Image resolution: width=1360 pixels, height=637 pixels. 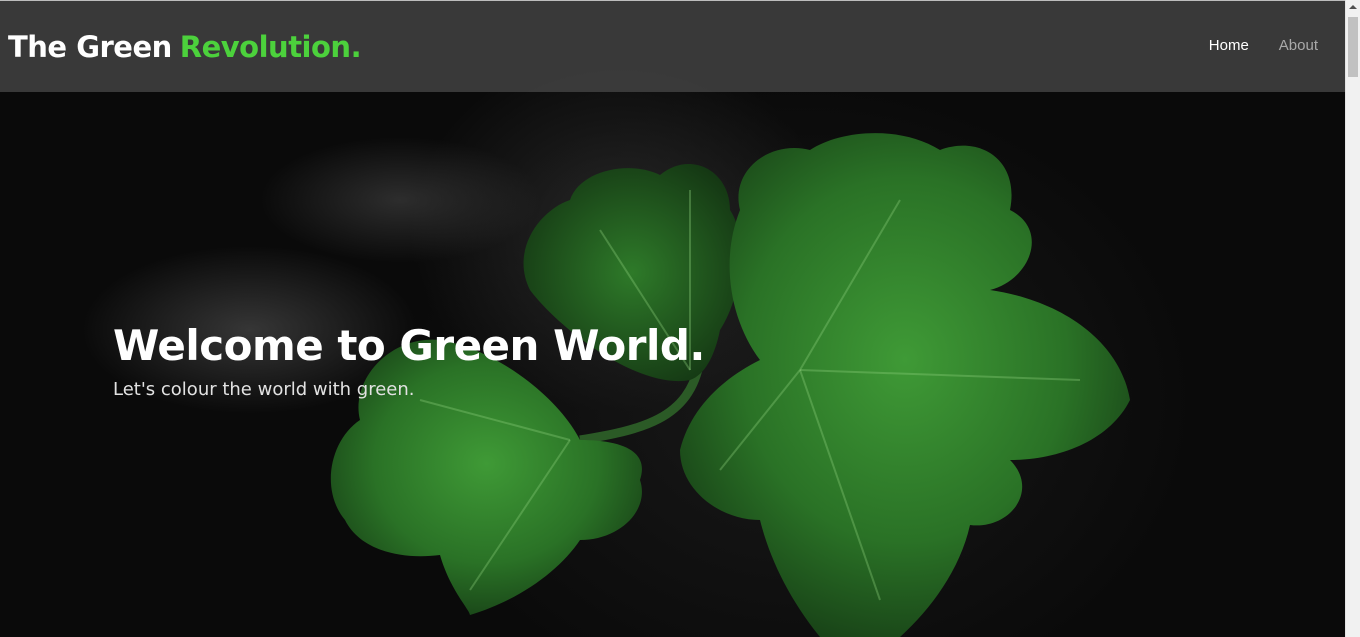 I want to click on nav-link-about: About, so click(x=1298, y=45).